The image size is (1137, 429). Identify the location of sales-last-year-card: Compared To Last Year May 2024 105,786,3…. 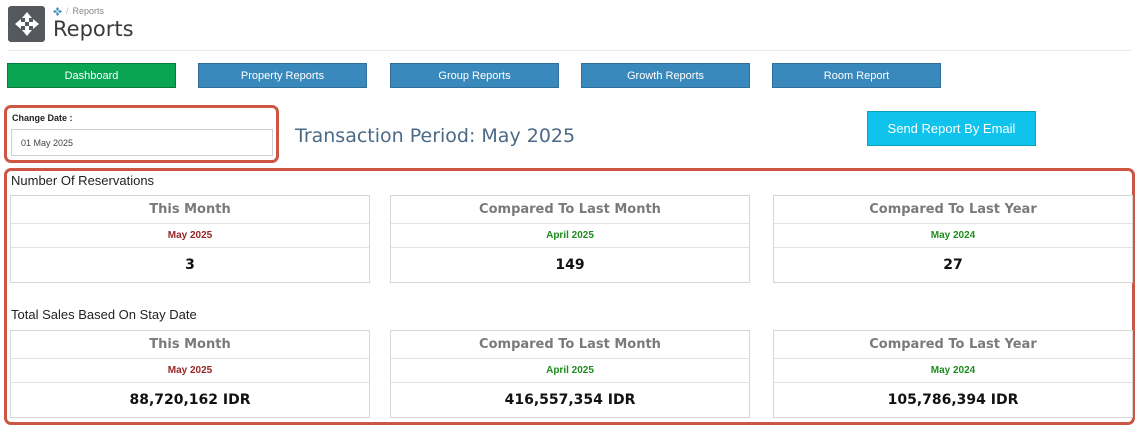
(953, 374).